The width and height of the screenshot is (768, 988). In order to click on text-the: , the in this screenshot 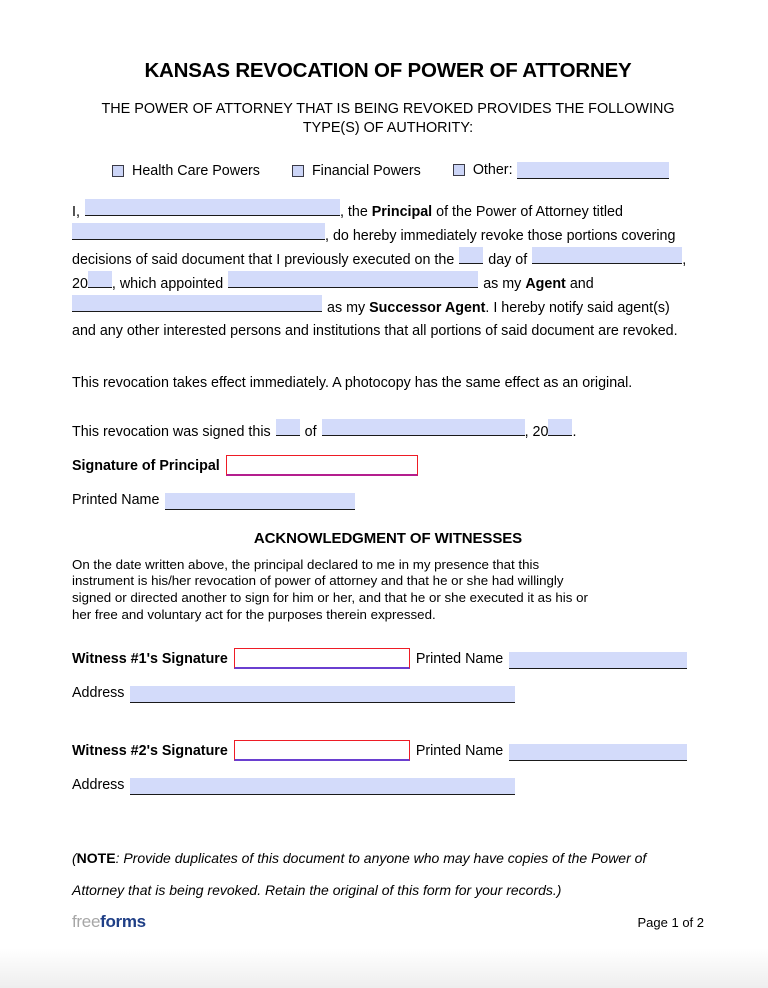, I will do `click(353, 211)`.